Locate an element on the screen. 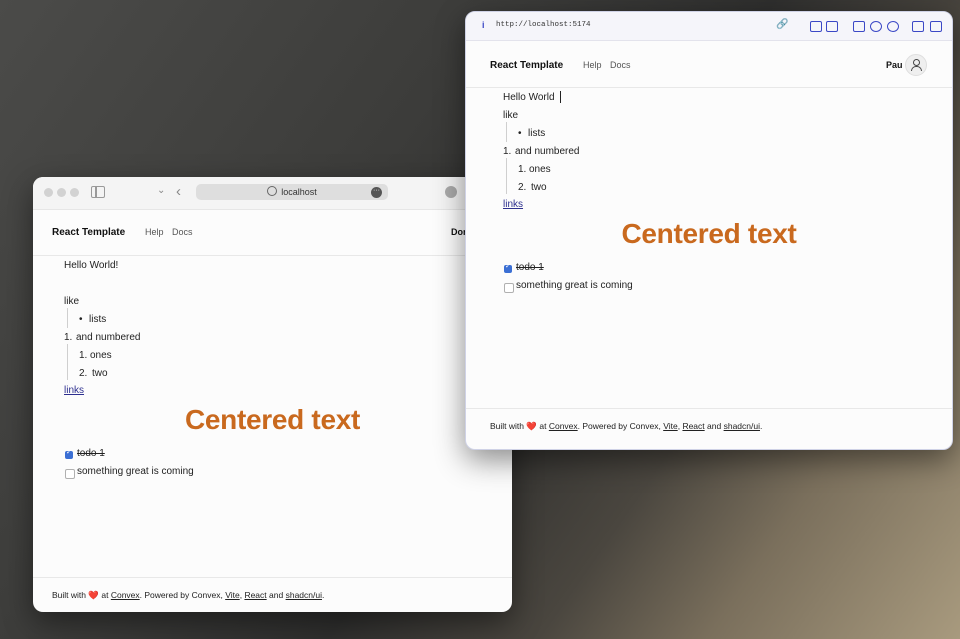 The height and width of the screenshot is (639, 960). target-icon is located at coordinates (893, 26).